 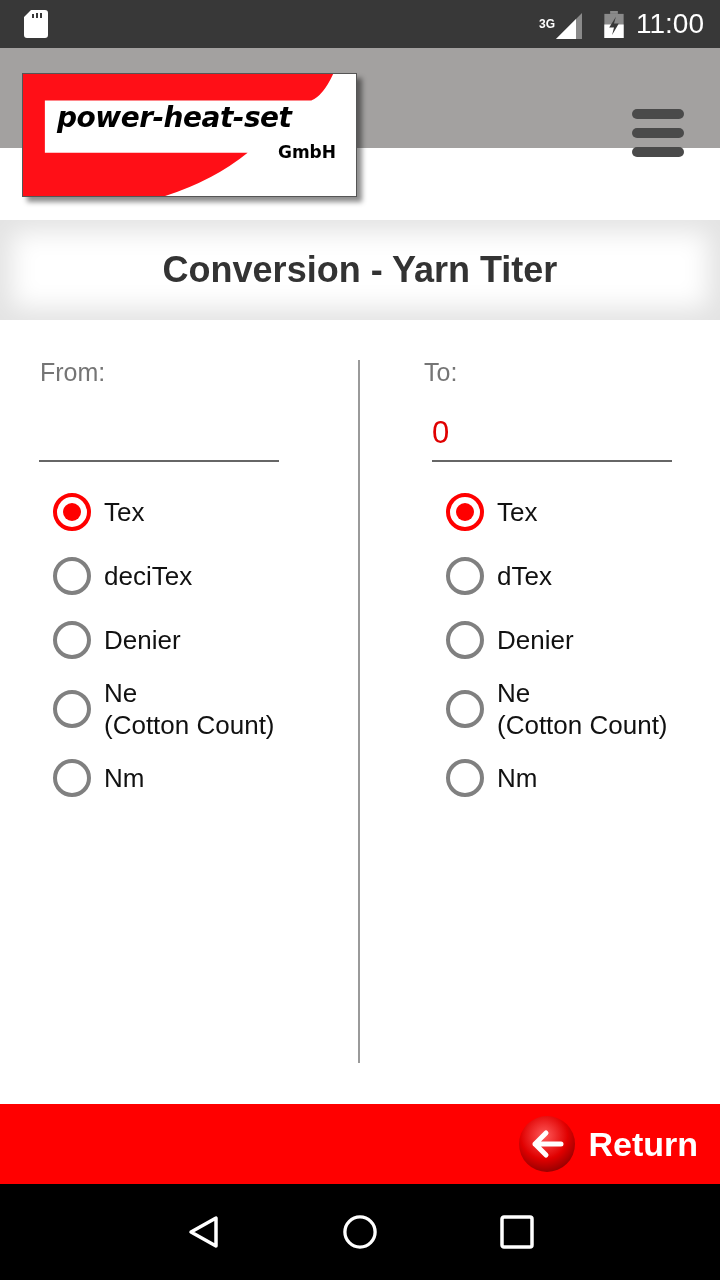 I want to click on logo-wordmark: power-heat-set, so click(x=174, y=118).